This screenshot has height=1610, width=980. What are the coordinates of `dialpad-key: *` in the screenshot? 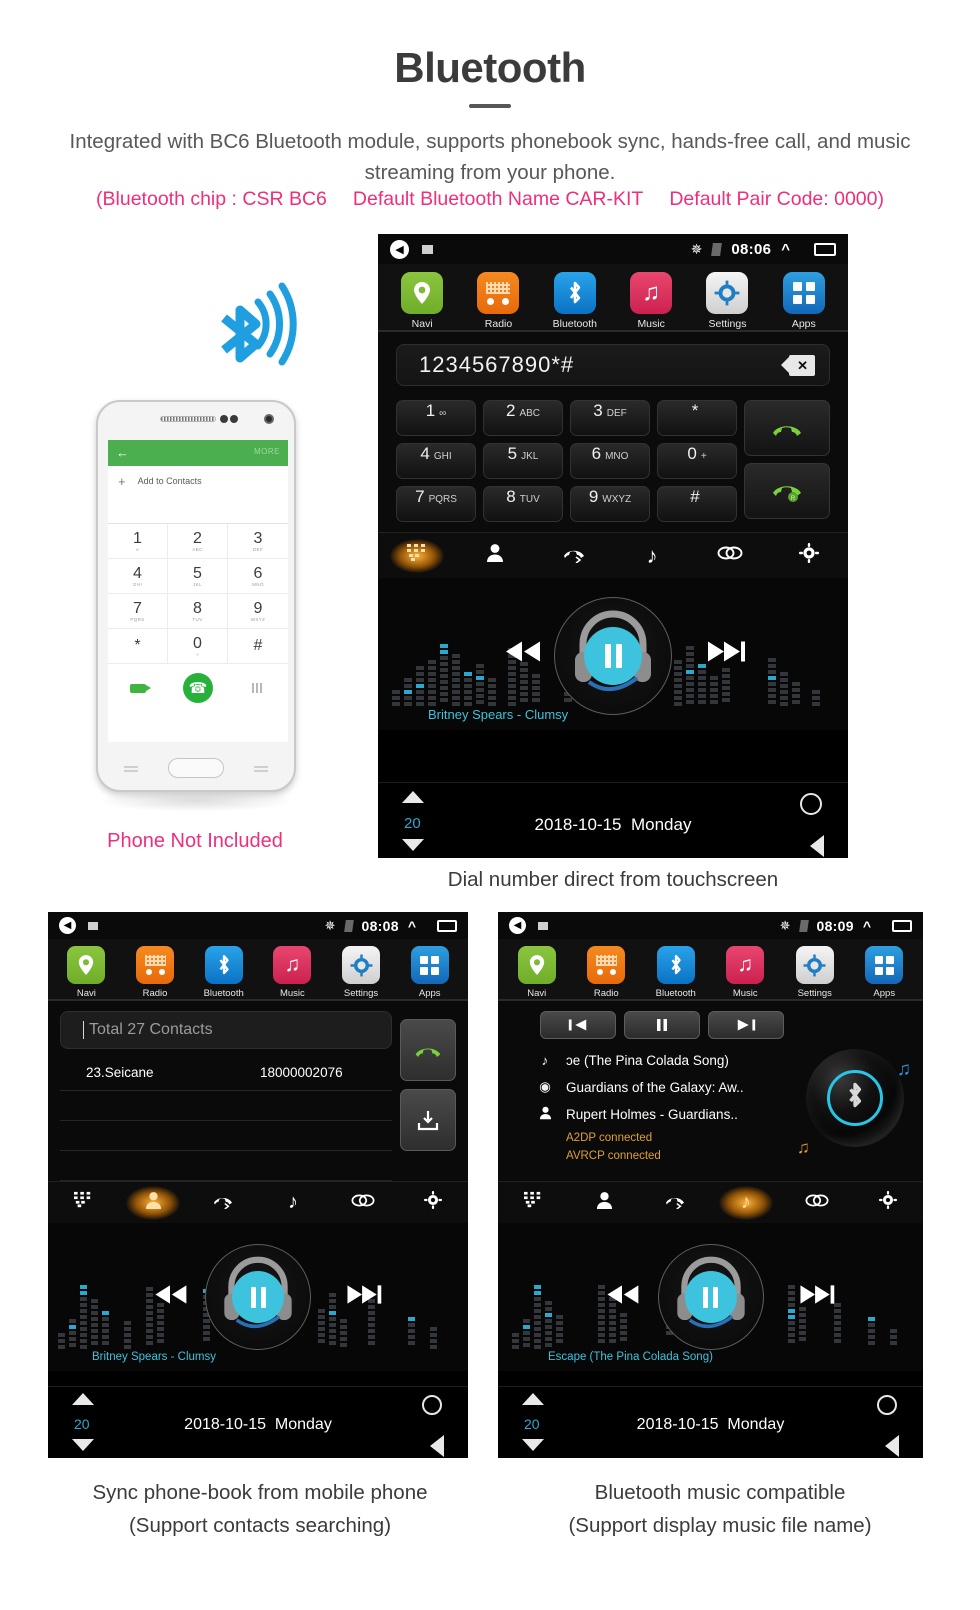 It's located at (697, 418).